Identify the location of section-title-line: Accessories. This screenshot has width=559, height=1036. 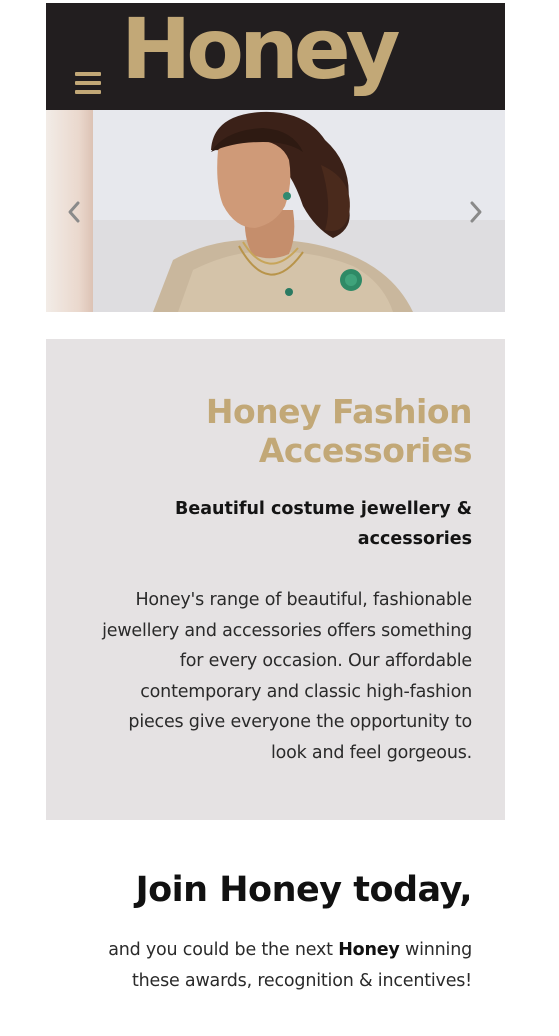
(365, 450).